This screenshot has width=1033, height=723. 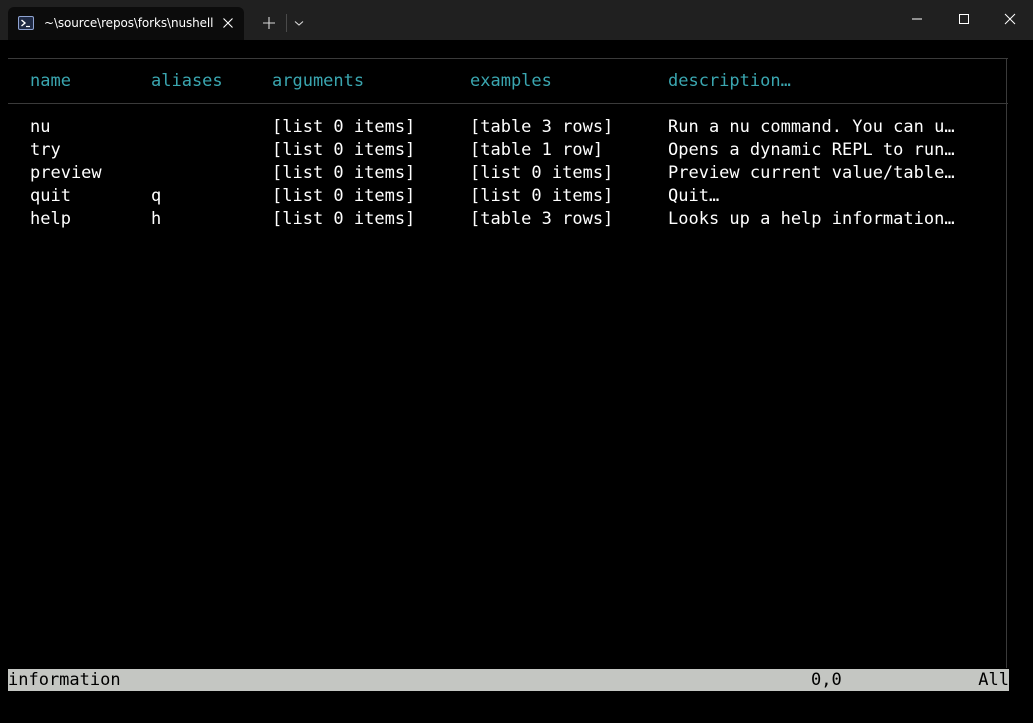 I want to click on title-bar: ~\source\repos\forks\nushell, so click(x=516, y=20).